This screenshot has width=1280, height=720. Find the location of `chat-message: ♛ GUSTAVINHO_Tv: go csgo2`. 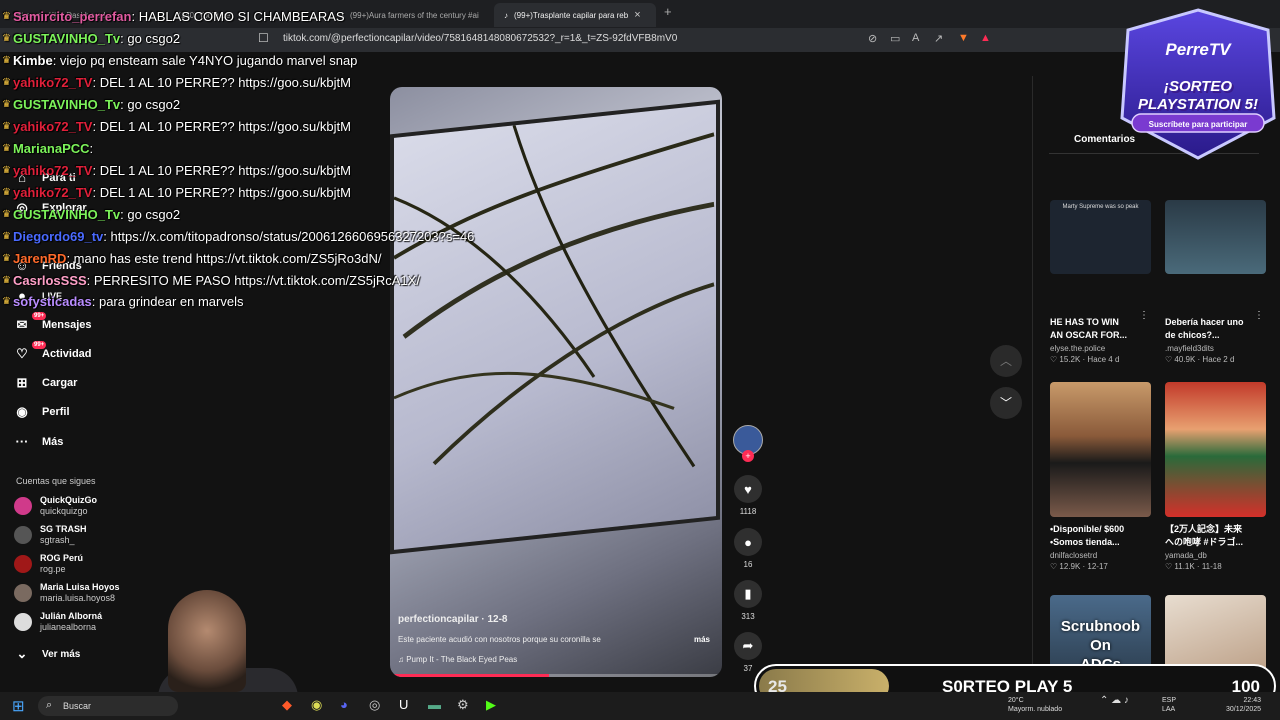

chat-message: ♛ GUSTAVINHO_Tv: go csgo2 is located at coordinates (91, 104).